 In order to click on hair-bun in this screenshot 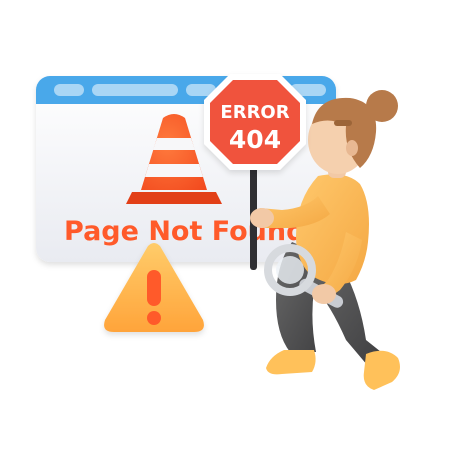, I will do `click(382, 106)`.